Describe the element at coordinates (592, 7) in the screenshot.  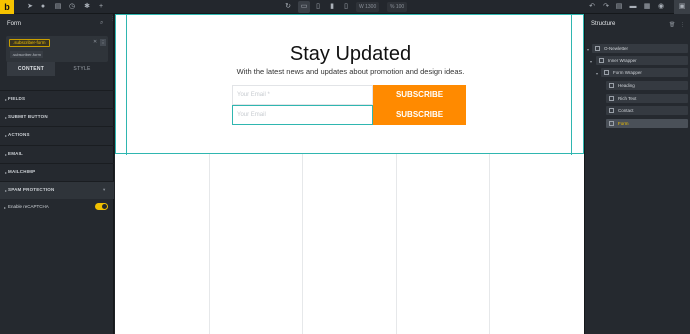
I see `undo-icon: ↶` at that location.